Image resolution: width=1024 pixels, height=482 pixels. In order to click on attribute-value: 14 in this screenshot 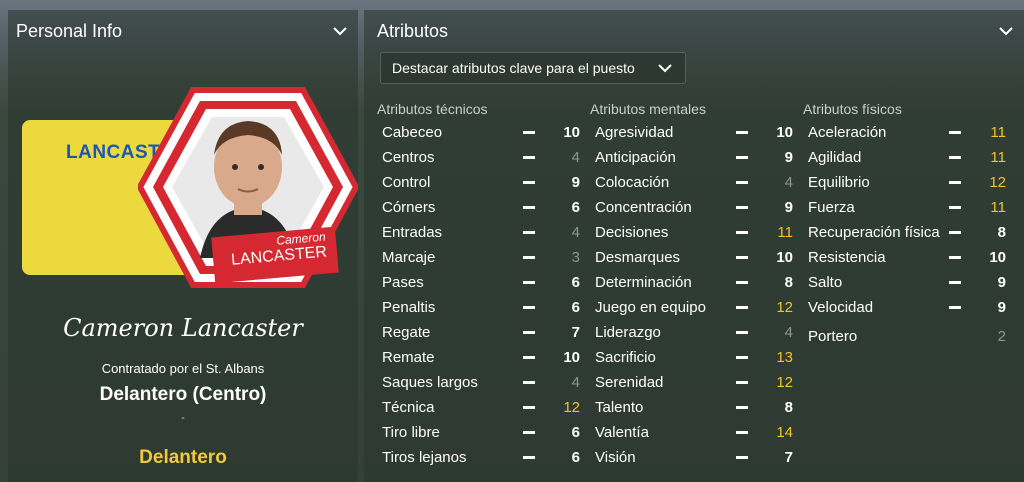, I will do `click(784, 432)`.